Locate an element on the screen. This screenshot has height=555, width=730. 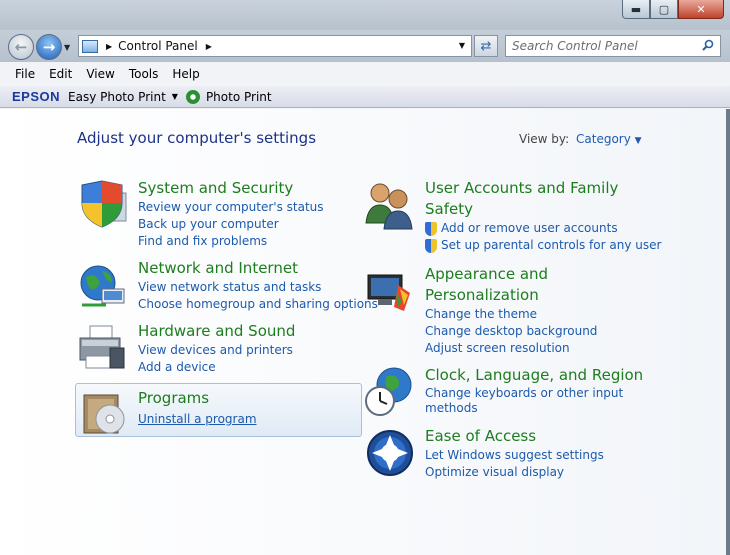
recent-pages-dropdown: ▼ is located at coordinates (67, 47).